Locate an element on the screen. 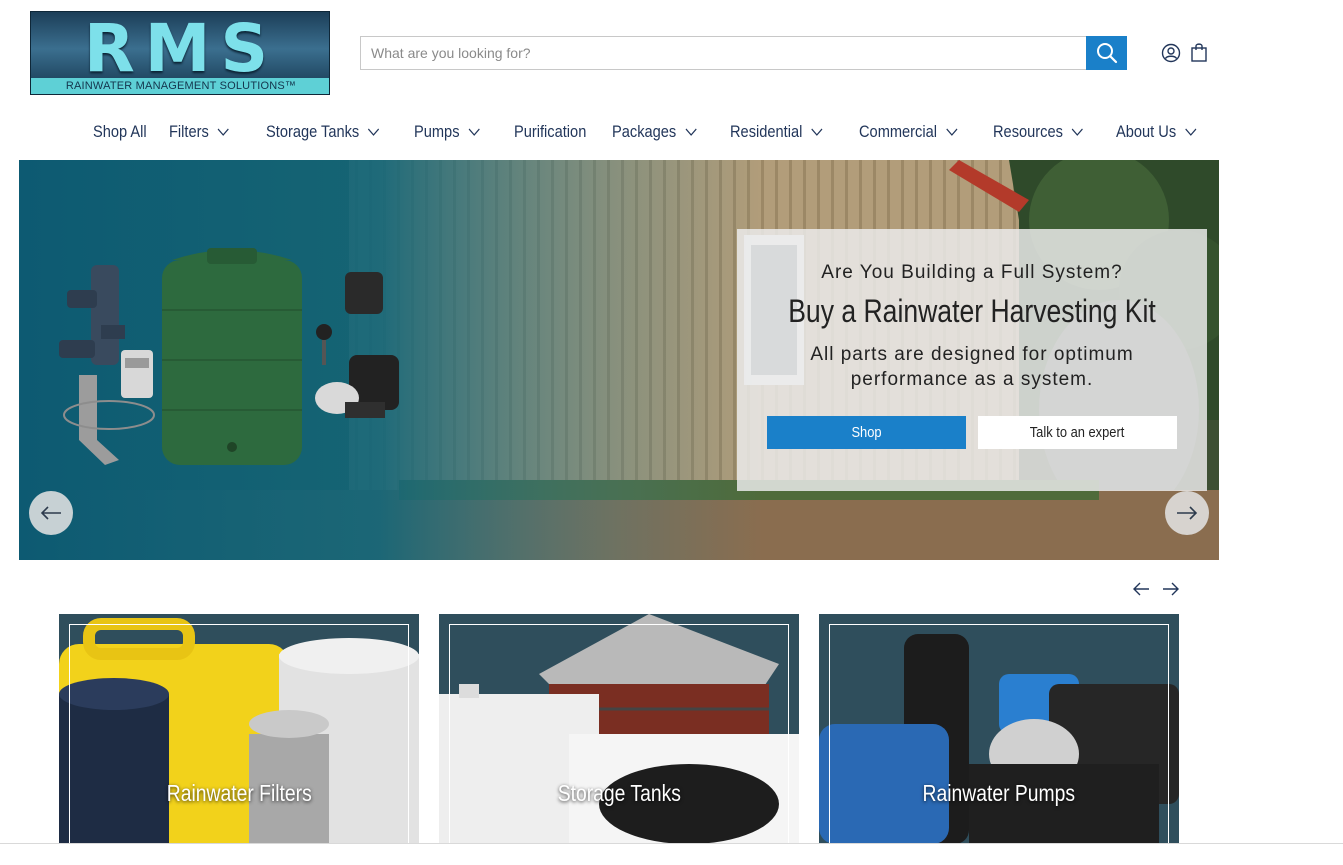 This screenshot has width=1343, height=865. nav-label: Residential is located at coordinates (766, 131).